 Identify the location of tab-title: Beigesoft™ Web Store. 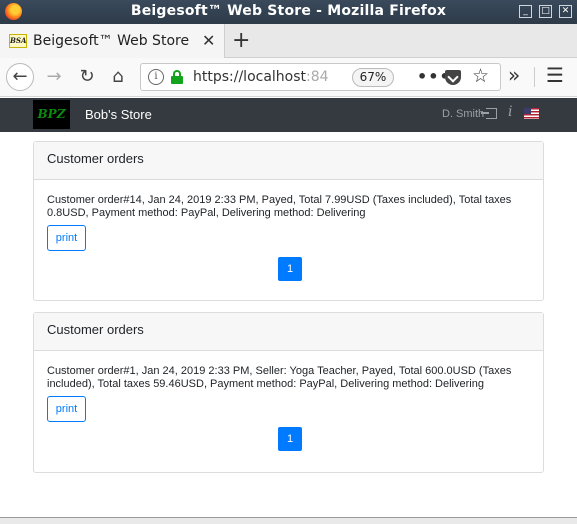
(111, 41).